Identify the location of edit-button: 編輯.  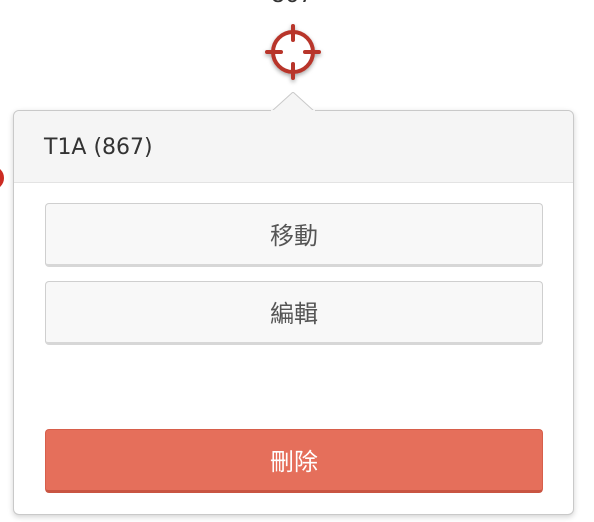
(294, 313).